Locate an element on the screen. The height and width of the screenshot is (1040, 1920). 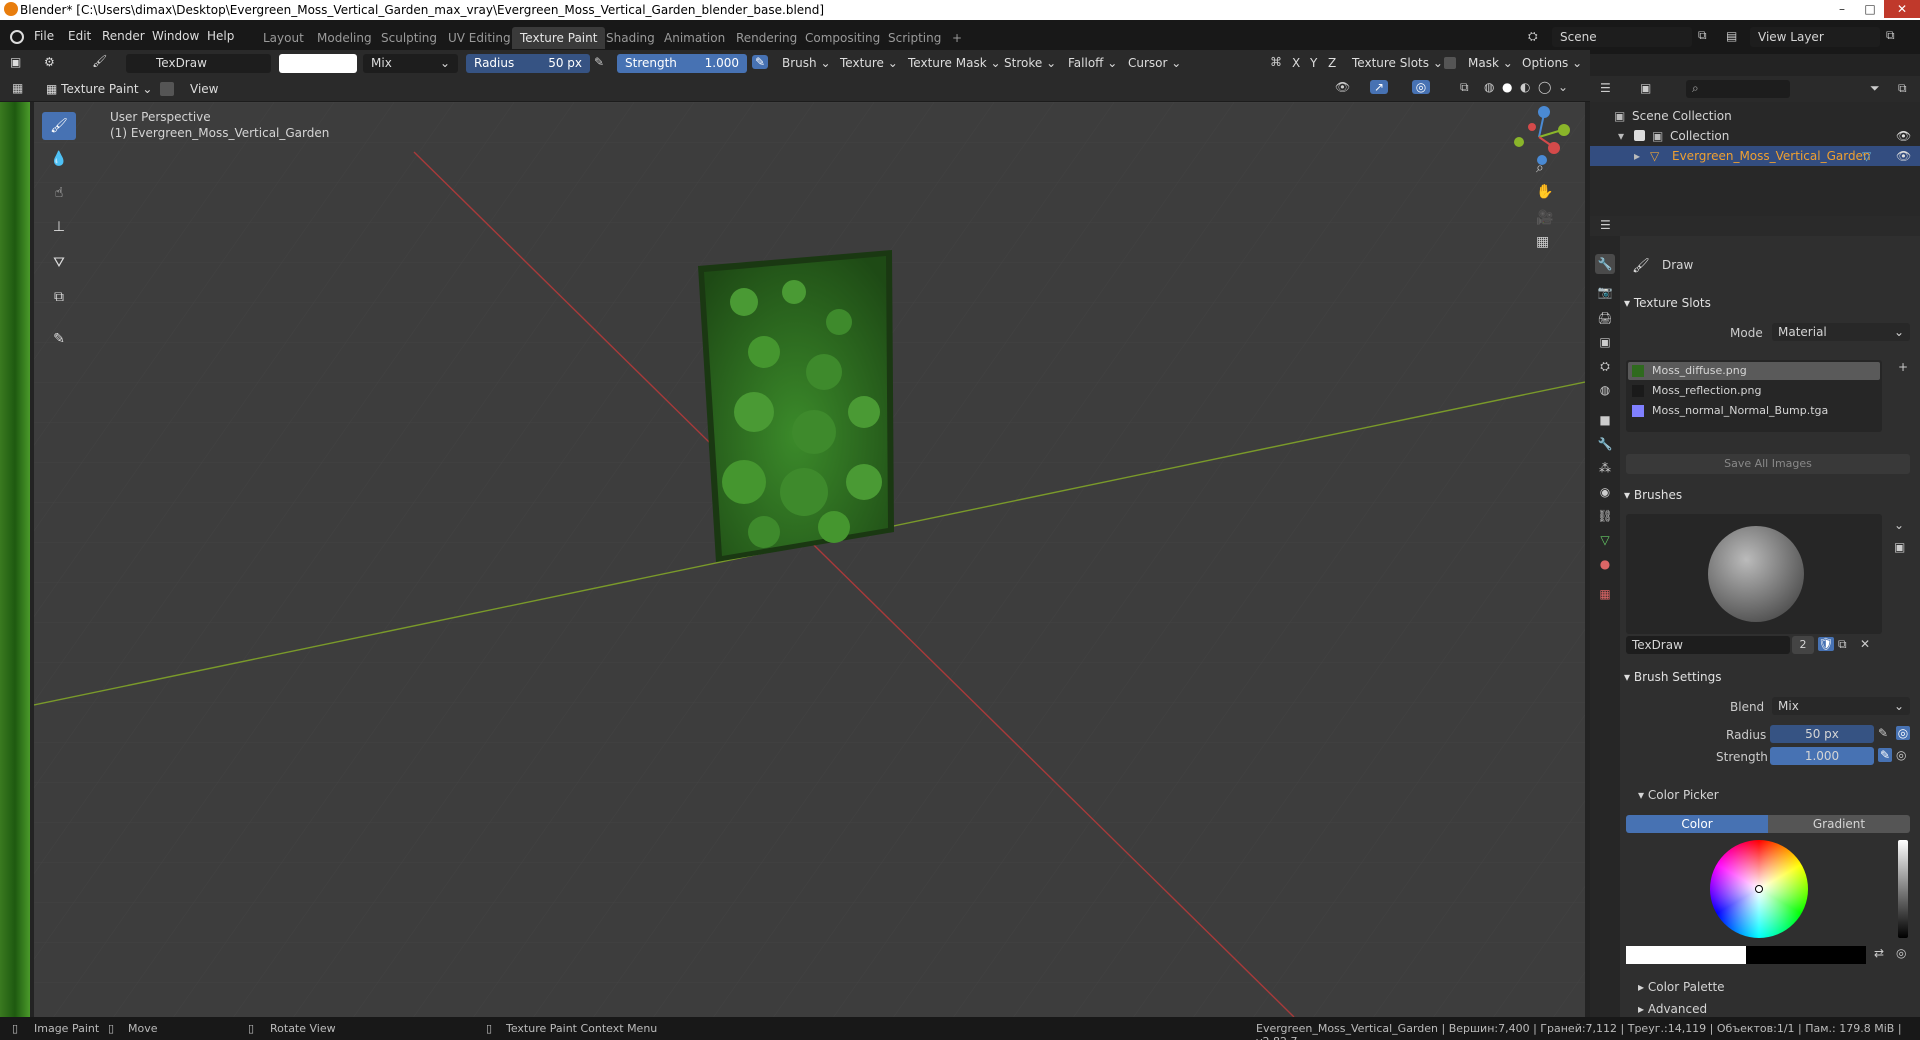
fill-tool-icon: ⛛ is located at coordinates (59, 263).